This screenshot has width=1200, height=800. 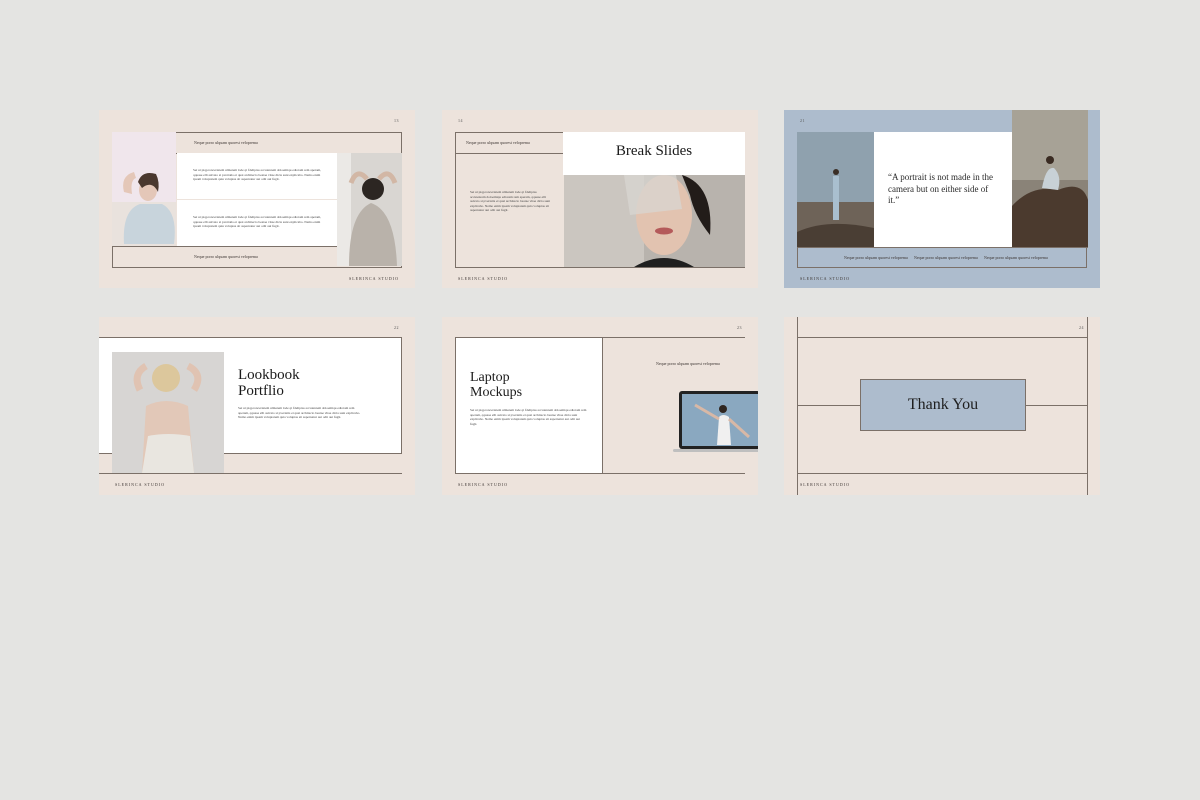 I want to click on photo-woman-sitting-rock, so click(x=1050, y=178).